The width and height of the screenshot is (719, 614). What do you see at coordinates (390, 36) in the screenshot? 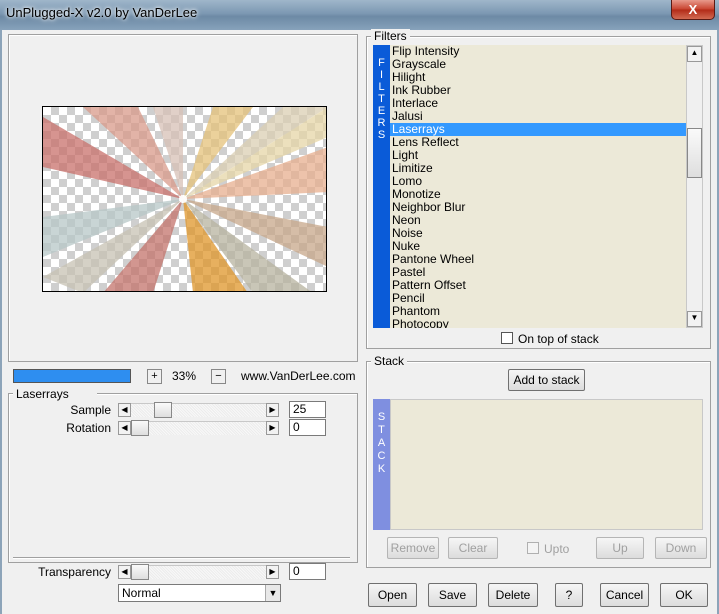
I see `filters-title: Filters` at bounding box center [390, 36].